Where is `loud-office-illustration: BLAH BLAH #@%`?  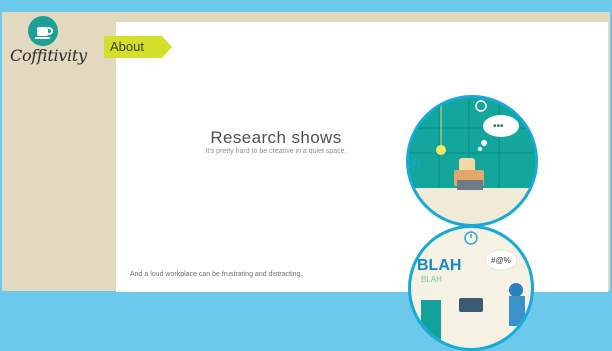
loud-office-illustration: BLAH BLAH #@% is located at coordinates (471, 288).